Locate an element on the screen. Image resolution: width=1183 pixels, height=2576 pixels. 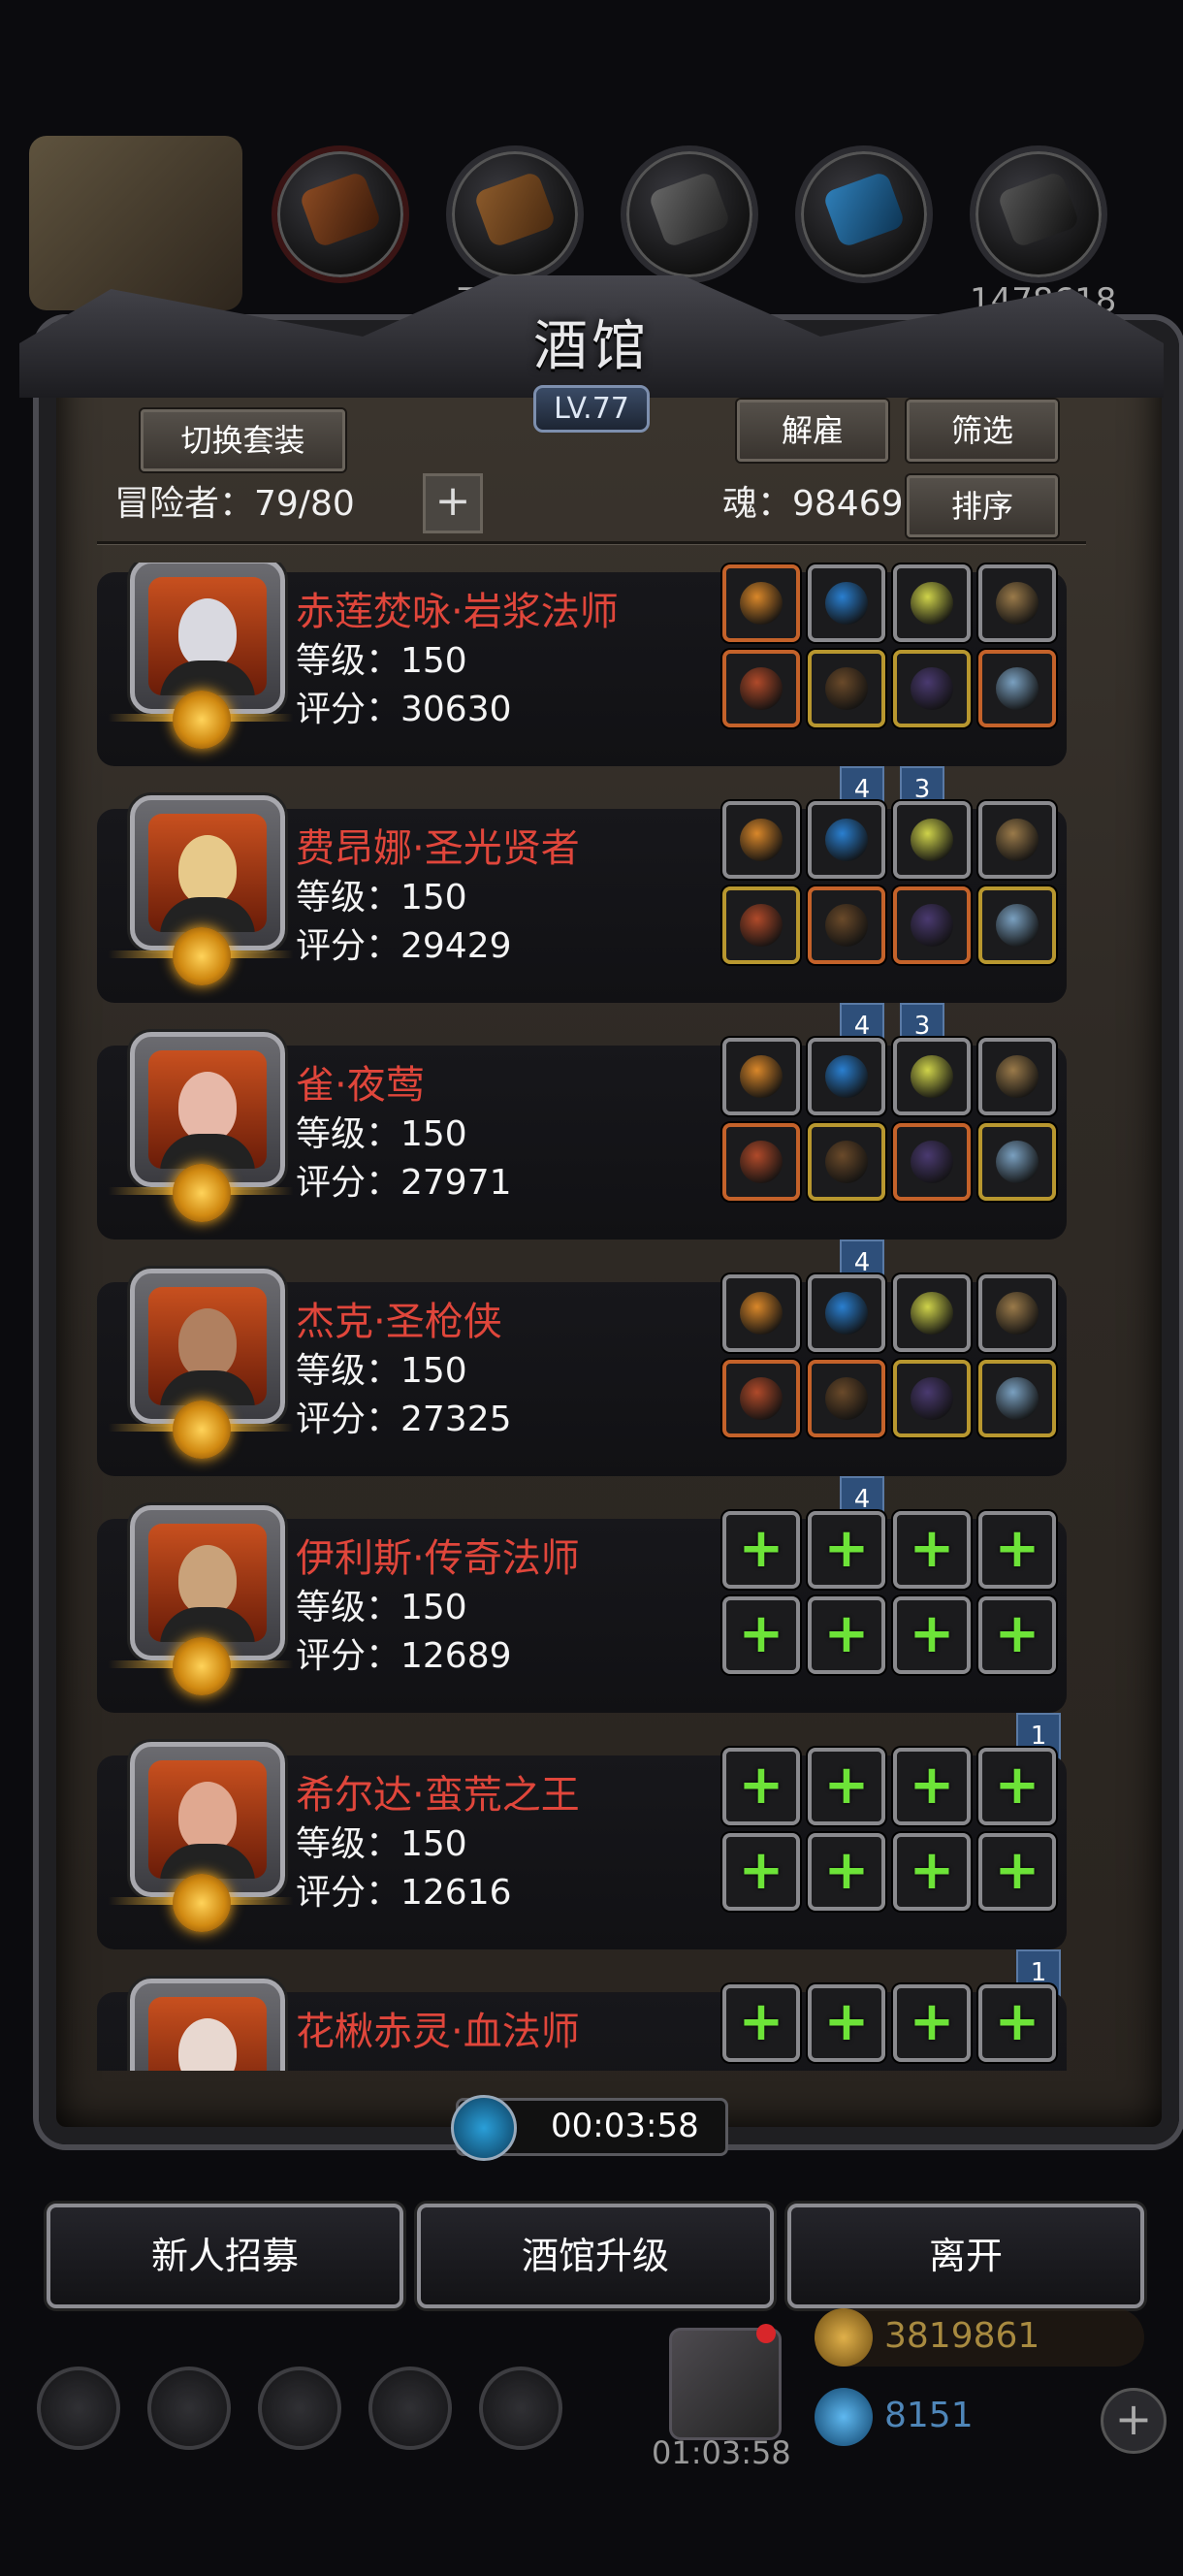
equipment-slots: + + + + is located at coordinates (892, 2027).